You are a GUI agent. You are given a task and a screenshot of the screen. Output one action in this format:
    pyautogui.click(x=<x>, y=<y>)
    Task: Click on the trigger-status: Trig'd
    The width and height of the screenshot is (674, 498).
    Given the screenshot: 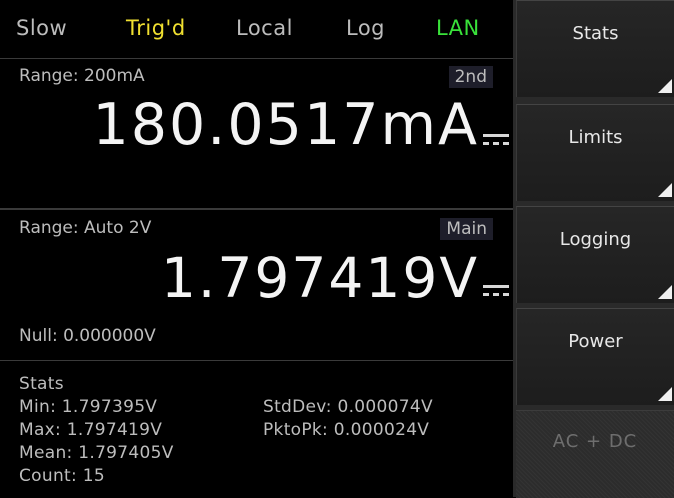 What is the action you would take?
    pyautogui.click(x=156, y=28)
    